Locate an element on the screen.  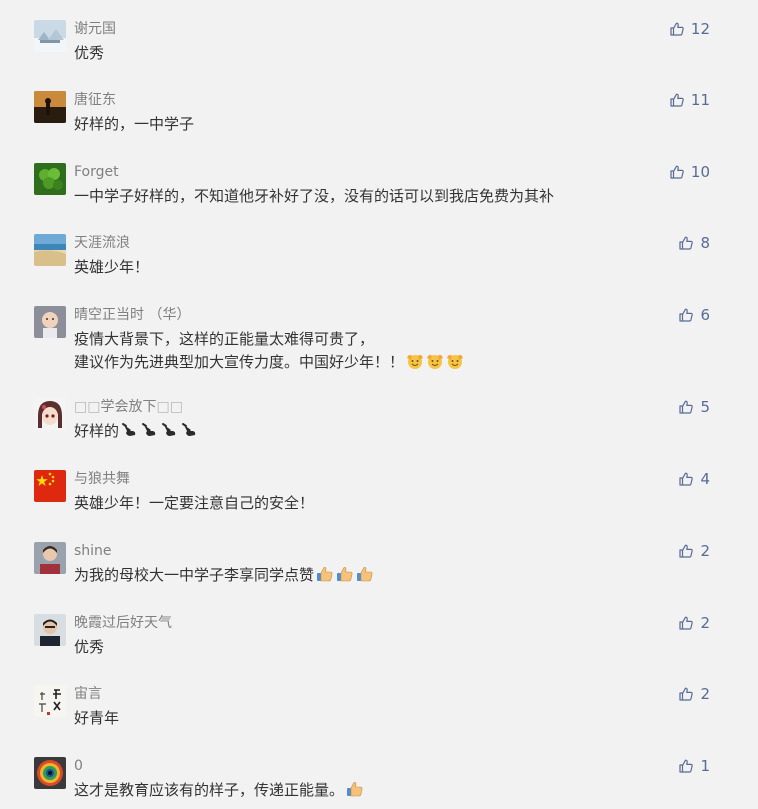
like-button: 10 is located at coordinates (689, 172).